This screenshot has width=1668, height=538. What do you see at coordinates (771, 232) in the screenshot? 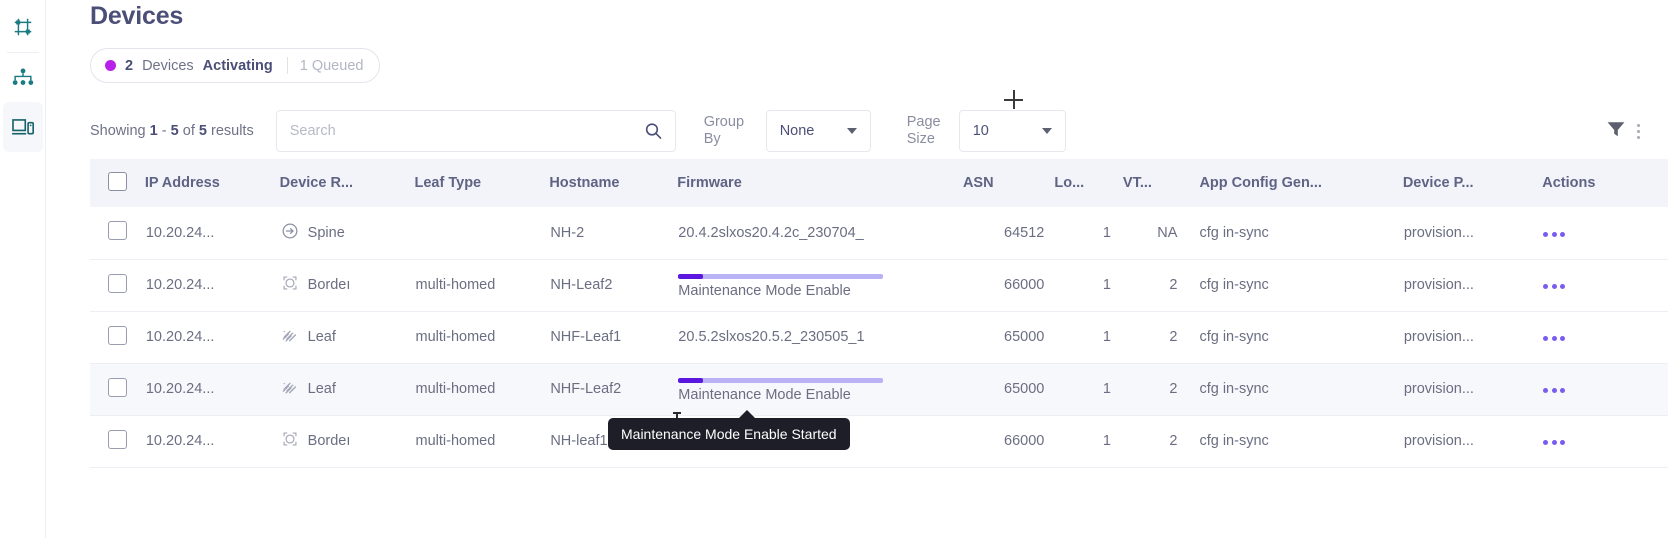
I see `firmware-value: 20.4.2slxos20.4.2c_230704_` at bounding box center [771, 232].